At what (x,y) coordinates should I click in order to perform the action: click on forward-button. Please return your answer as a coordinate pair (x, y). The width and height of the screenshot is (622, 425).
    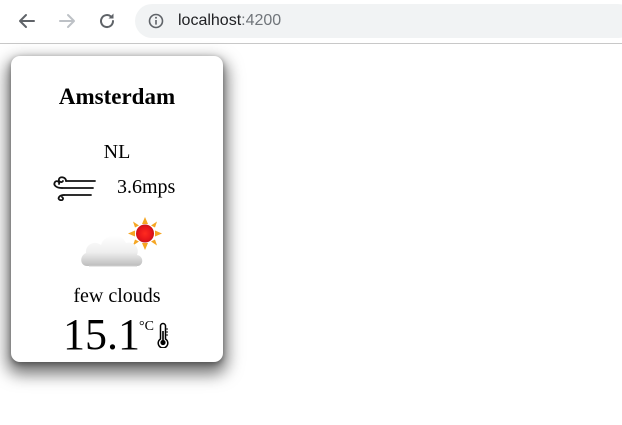
    Looking at the image, I should click on (67, 21).